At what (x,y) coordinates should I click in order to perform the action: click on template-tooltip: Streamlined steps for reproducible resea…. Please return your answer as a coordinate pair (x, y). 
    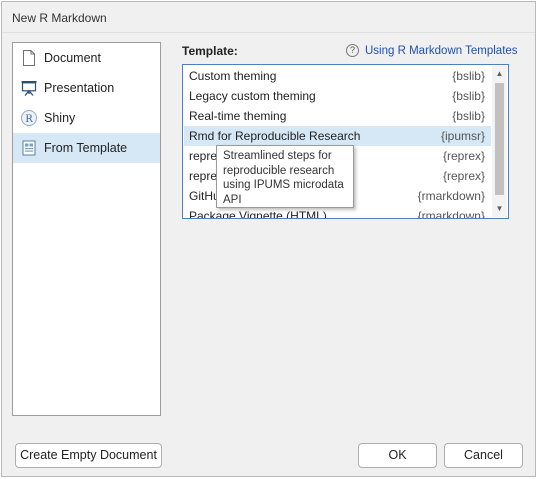
    Looking at the image, I should click on (285, 176).